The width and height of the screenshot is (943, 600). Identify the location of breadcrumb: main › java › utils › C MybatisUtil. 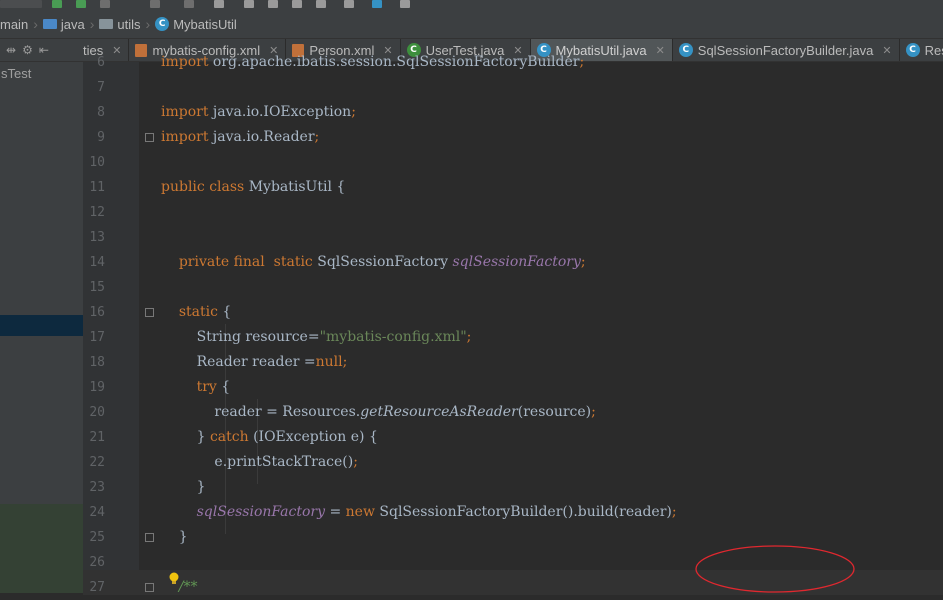
(471, 24).